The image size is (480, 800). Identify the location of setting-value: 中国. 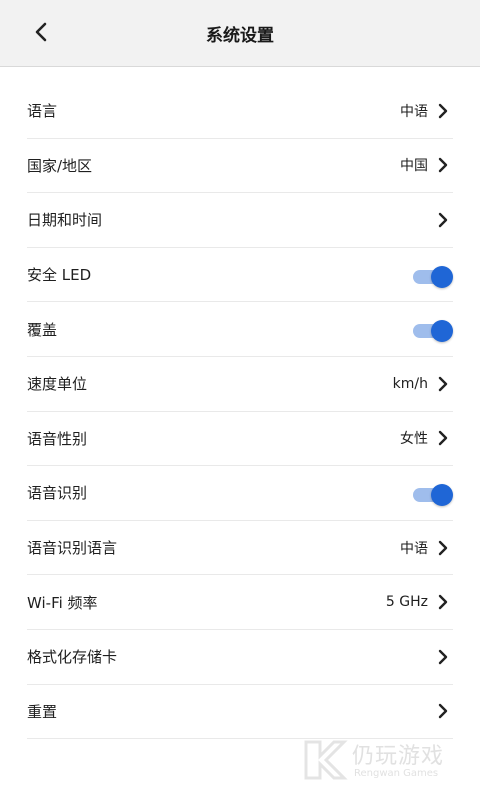
(414, 166).